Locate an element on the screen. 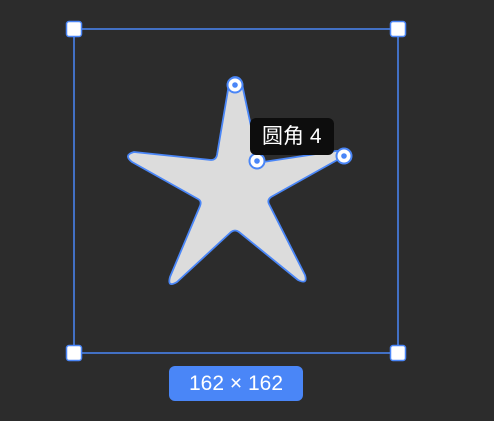 The width and height of the screenshot is (494, 421). corner-radius-tooltip: 圆角 4 is located at coordinates (292, 136).